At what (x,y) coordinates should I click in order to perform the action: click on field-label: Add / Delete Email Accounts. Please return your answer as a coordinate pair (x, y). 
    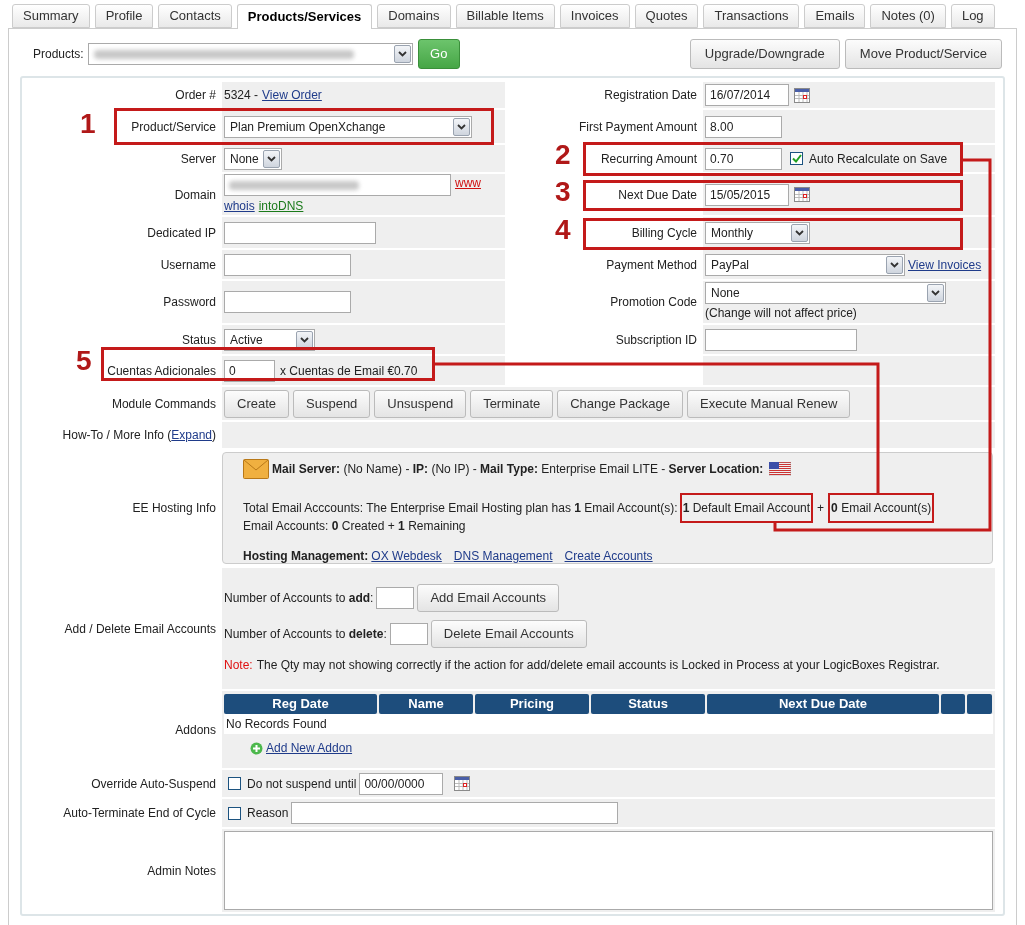
    Looking at the image, I should click on (140, 629).